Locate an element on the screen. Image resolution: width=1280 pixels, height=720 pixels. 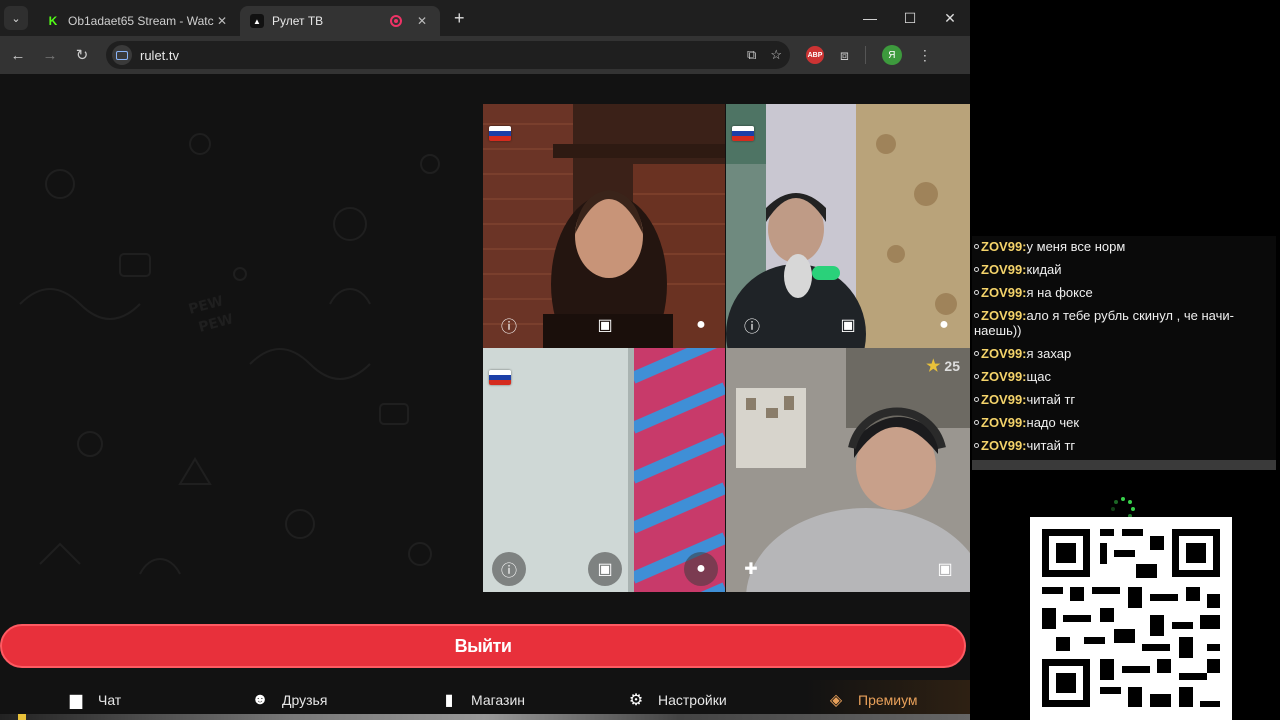
chat-message: ZOV99:надо чек is located at coordinates (1122, 422).